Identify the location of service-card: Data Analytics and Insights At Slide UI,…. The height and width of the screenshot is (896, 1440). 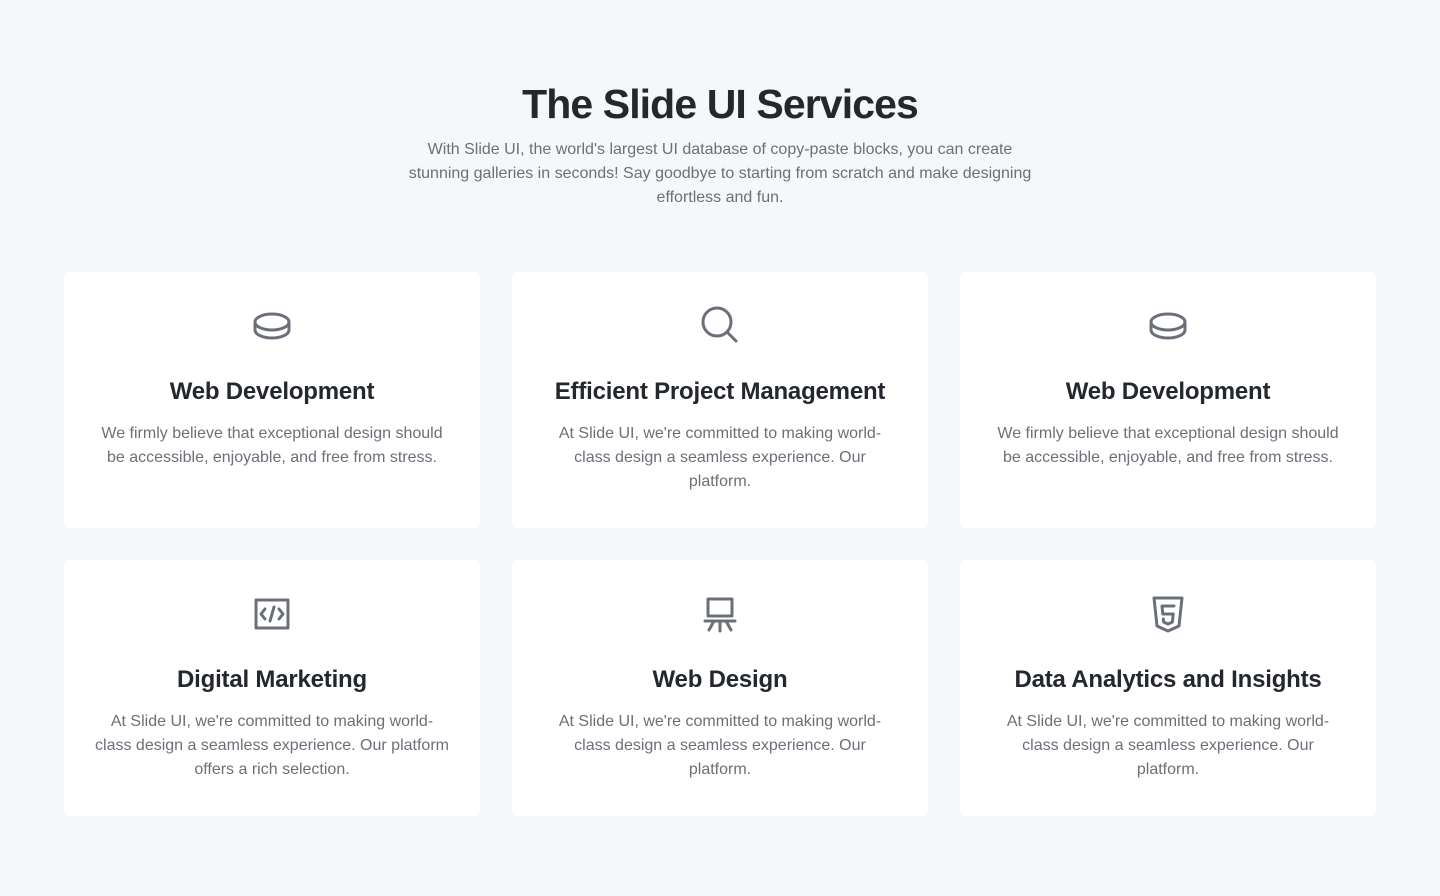
(1168, 688).